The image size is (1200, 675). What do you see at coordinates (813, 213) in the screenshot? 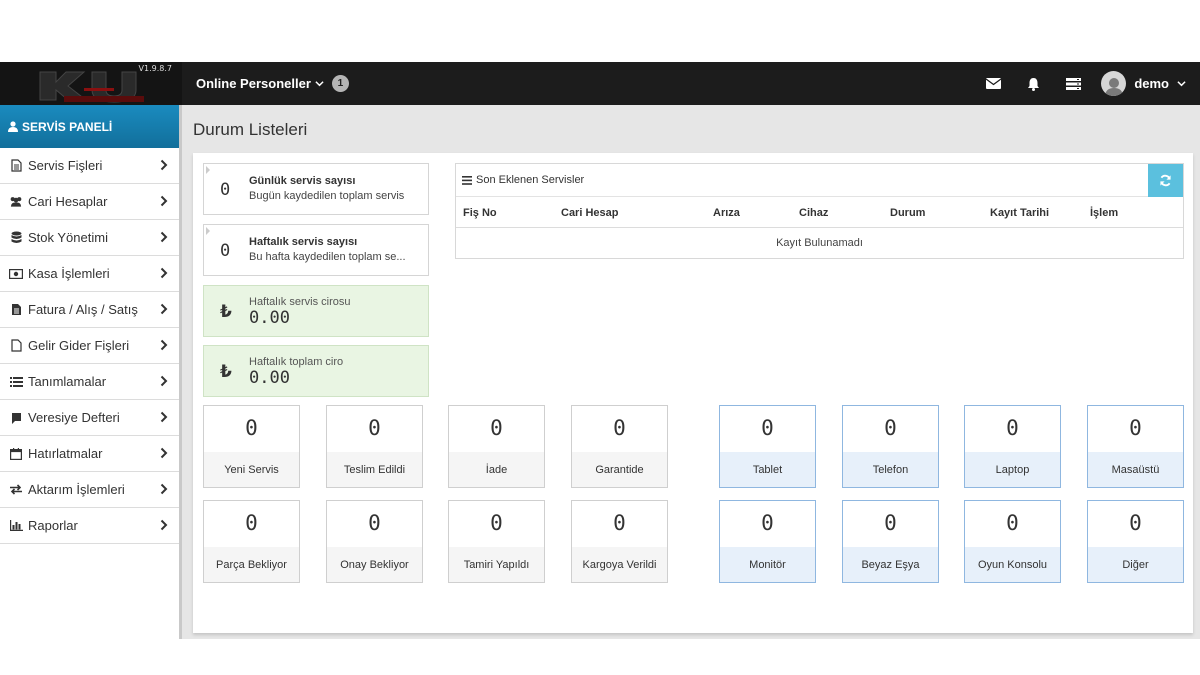
I see `column-header: Cihaz` at bounding box center [813, 213].